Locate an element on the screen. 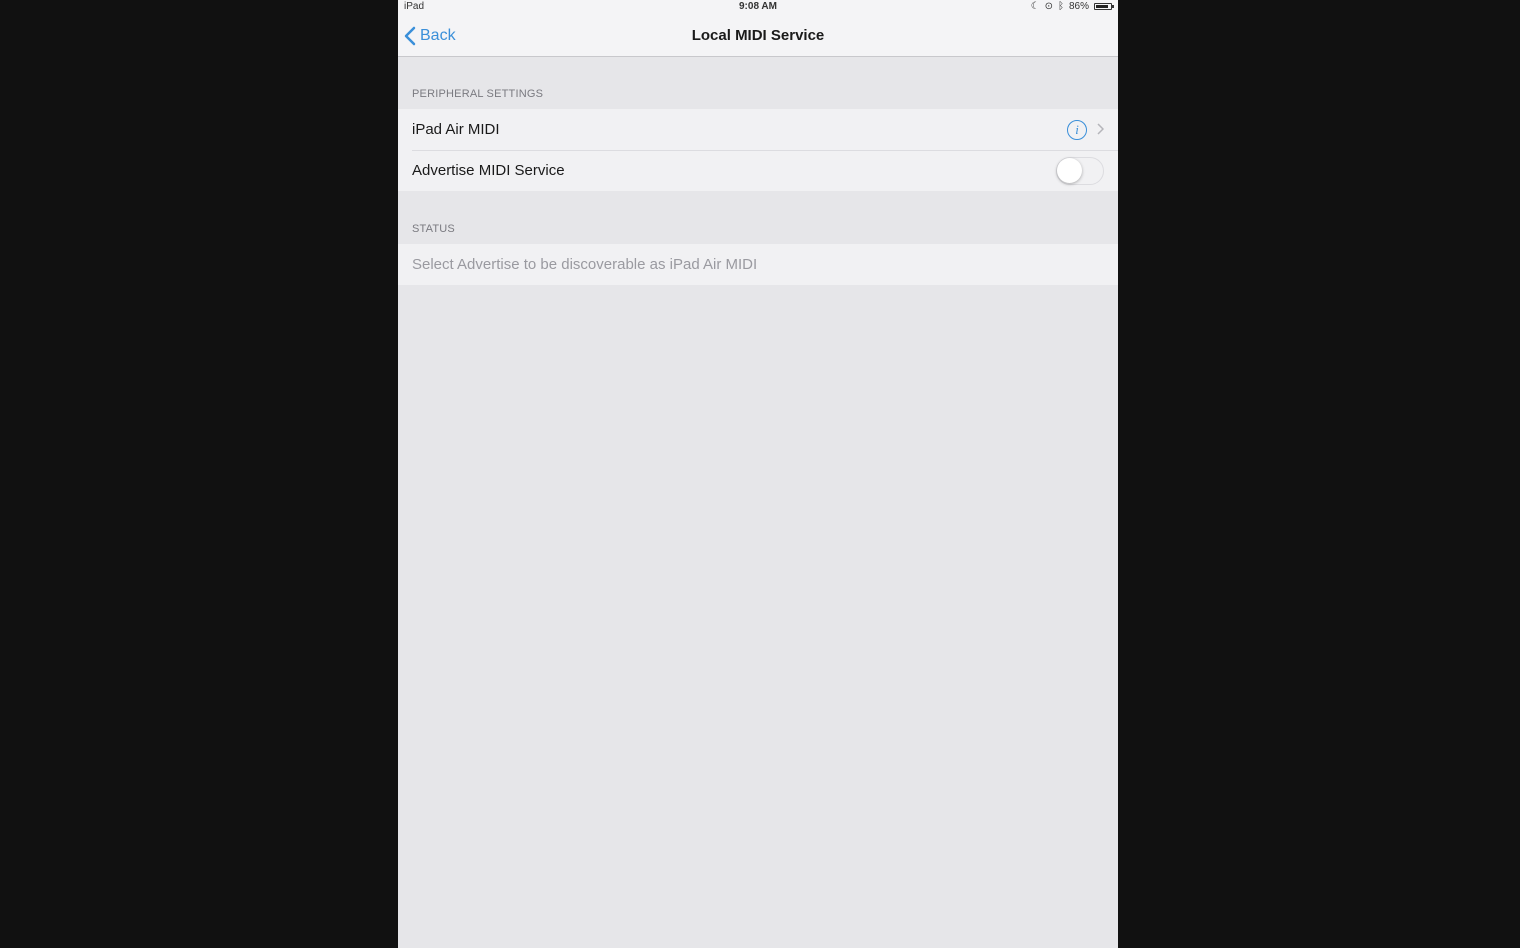 This screenshot has width=1520, height=948. peripheral-name-label: iPad Air MIDI is located at coordinates (456, 129).